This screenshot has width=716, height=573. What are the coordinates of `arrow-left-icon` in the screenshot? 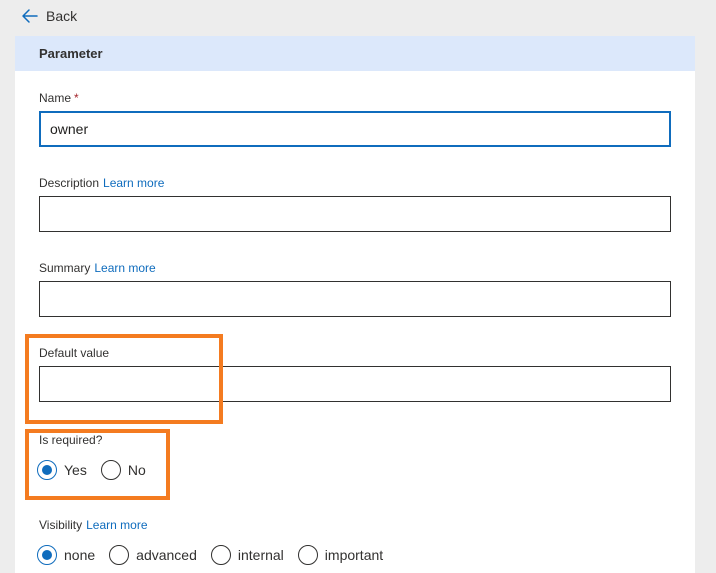 It's located at (30, 16).